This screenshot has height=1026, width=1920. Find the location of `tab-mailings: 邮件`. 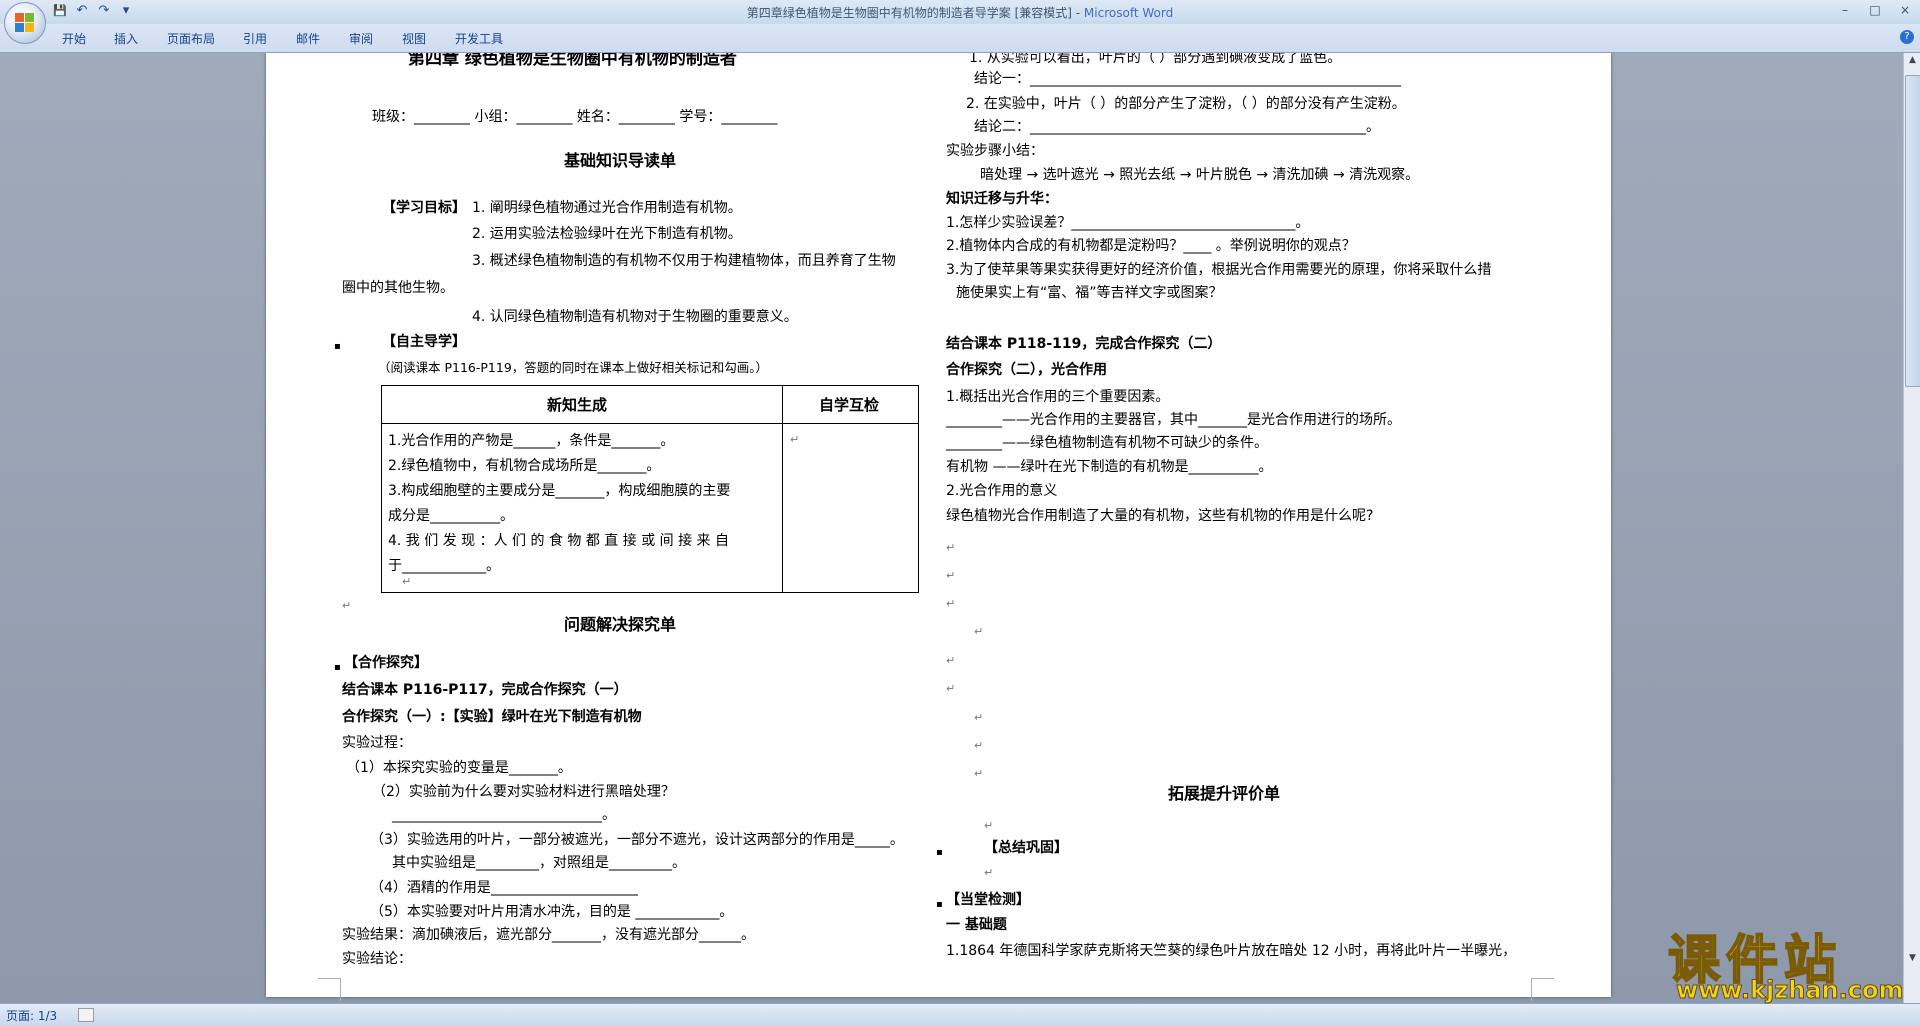

tab-mailings: 邮件 is located at coordinates (308, 38).